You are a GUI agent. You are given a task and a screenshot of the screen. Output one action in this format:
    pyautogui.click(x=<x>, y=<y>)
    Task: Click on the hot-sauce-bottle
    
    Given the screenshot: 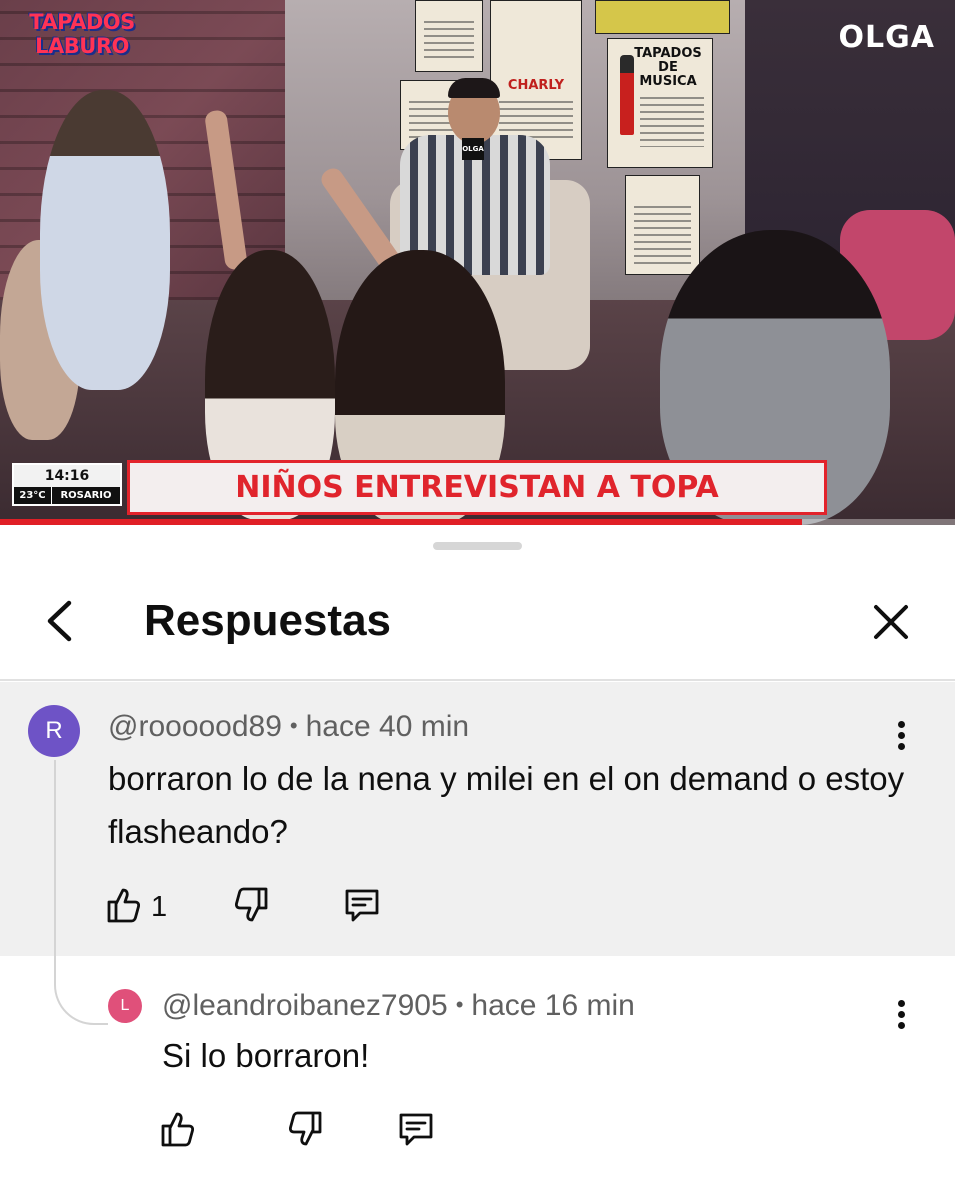 What is the action you would take?
    pyautogui.click(x=627, y=95)
    